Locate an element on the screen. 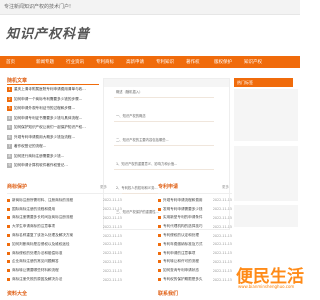 This screenshot has height=300, width=320. list-item: 实用新型专利的申请条件 2022-11-15 is located at coordinates (195, 218).